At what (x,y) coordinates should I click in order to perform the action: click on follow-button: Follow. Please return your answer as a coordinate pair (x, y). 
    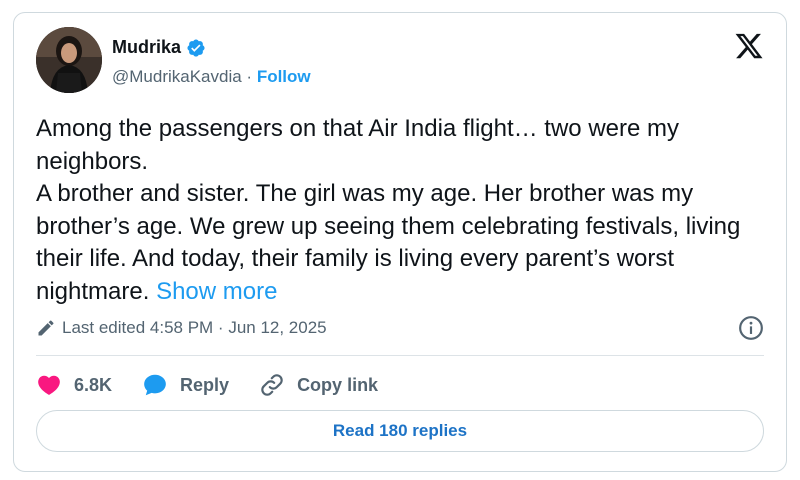
    Looking at the image, I should click on (284, 76).